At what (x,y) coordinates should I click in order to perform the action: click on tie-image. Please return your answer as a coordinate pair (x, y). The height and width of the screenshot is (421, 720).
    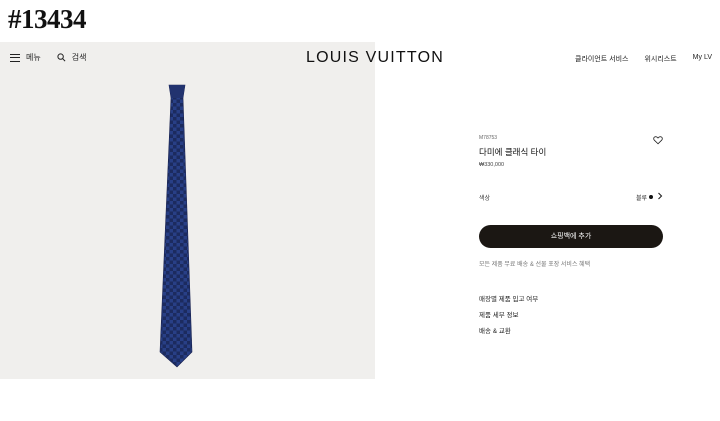
    Looking at the image, I should click on (176, 226).